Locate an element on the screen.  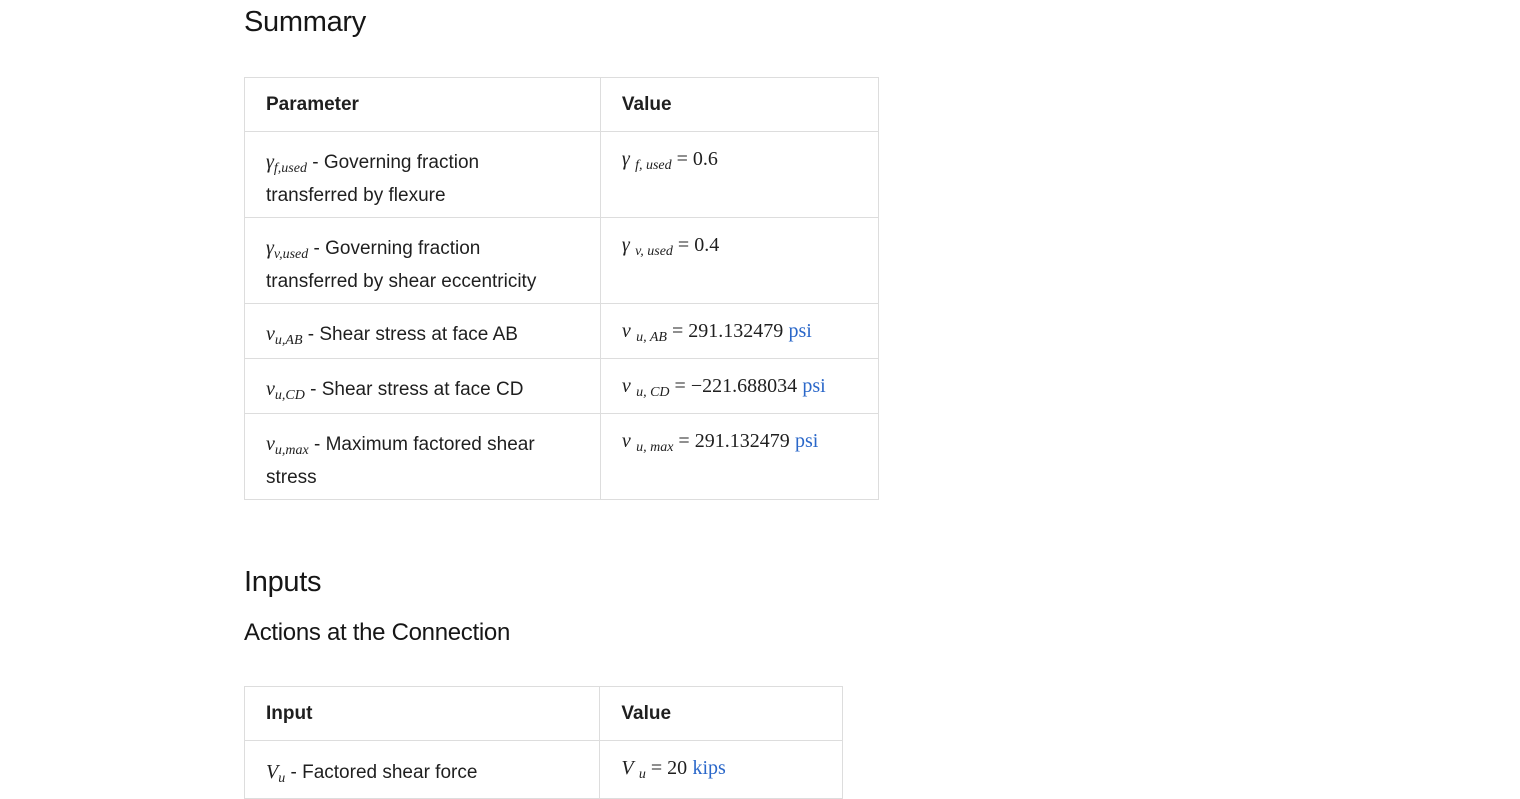
parameter-column-header: Parameter is located at coordinates (422, 104).